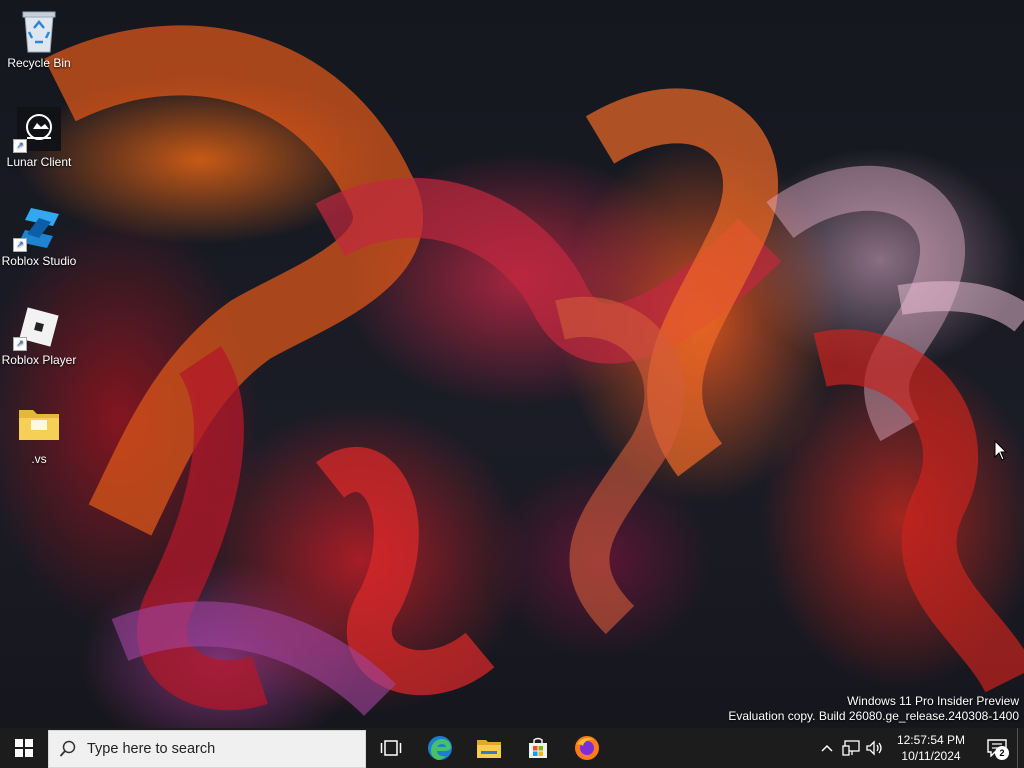  Describe the element at coordinates (39, 162) in the screenshot. I see `desktop-icon-label: Lunar Client` at that location.